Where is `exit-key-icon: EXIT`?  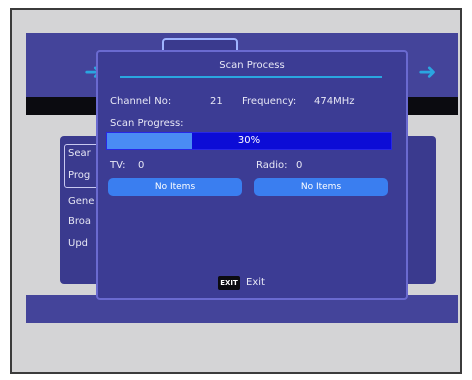
exit-key-icon: EXIT is located at coordinates (229, 283).